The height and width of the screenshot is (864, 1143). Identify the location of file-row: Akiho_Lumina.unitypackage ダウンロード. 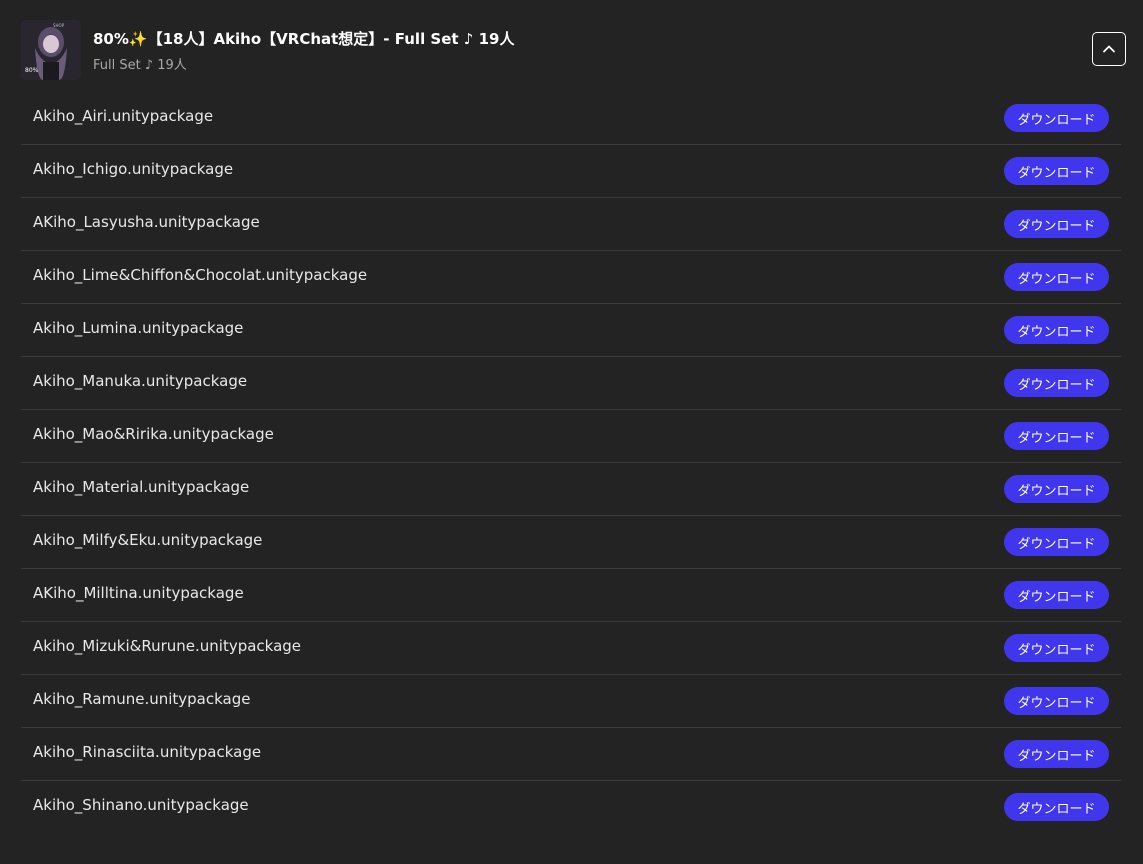
(571, 330).